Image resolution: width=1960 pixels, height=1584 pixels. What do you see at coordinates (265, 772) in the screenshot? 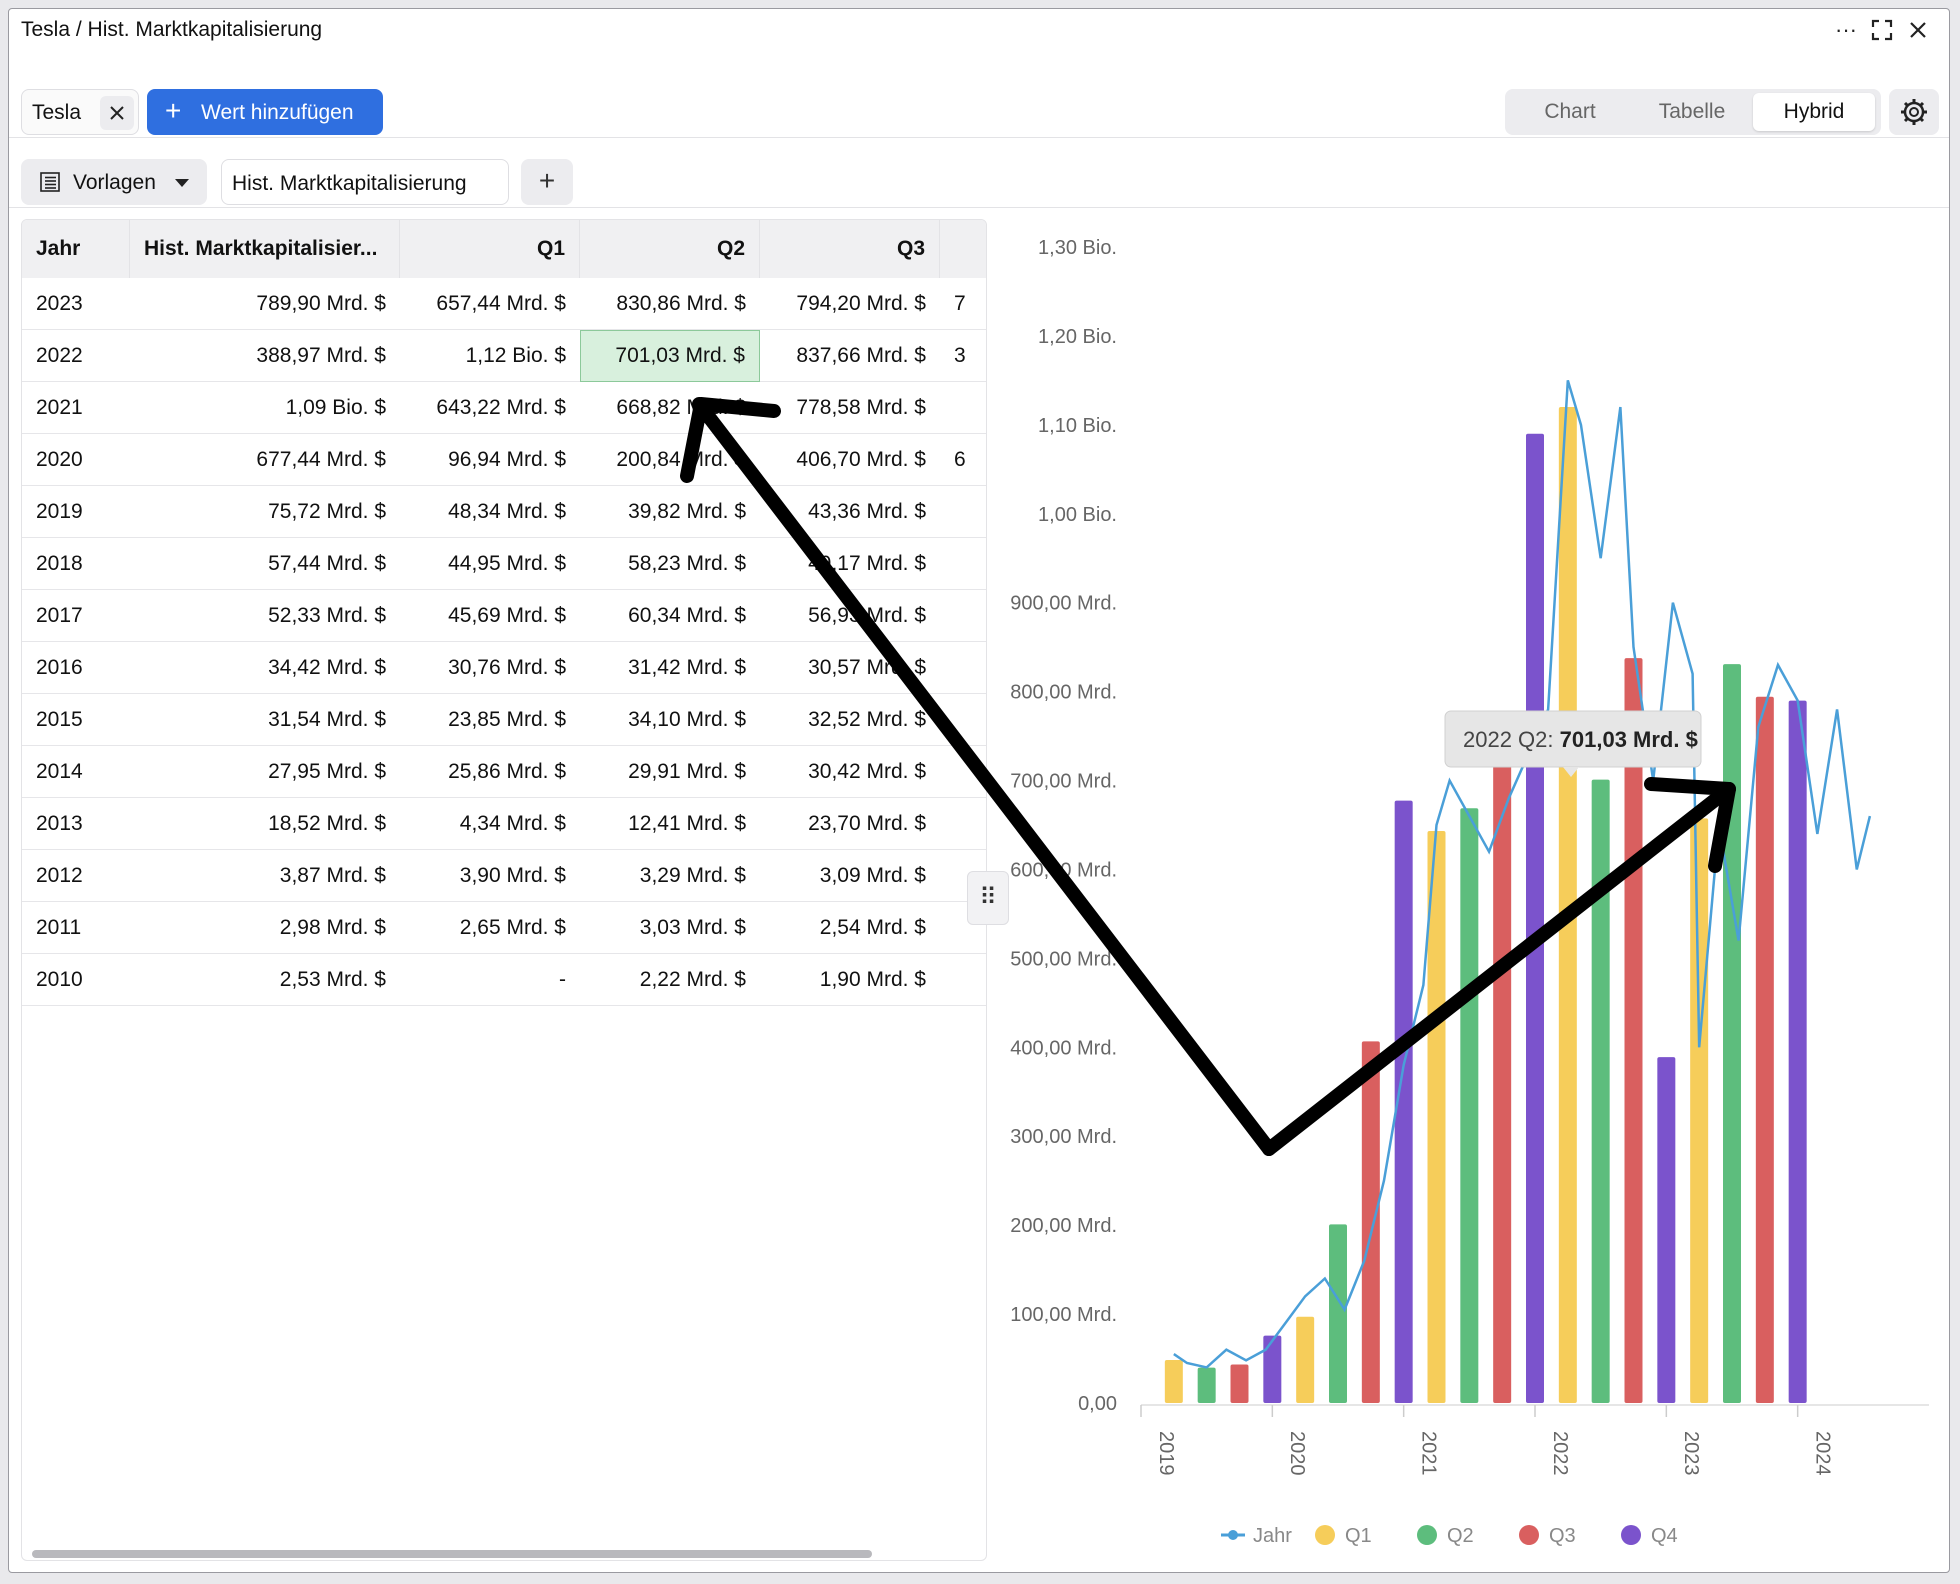
I see `cell-total: 27,95 Mrd. $` at bounding box center [265, 772].